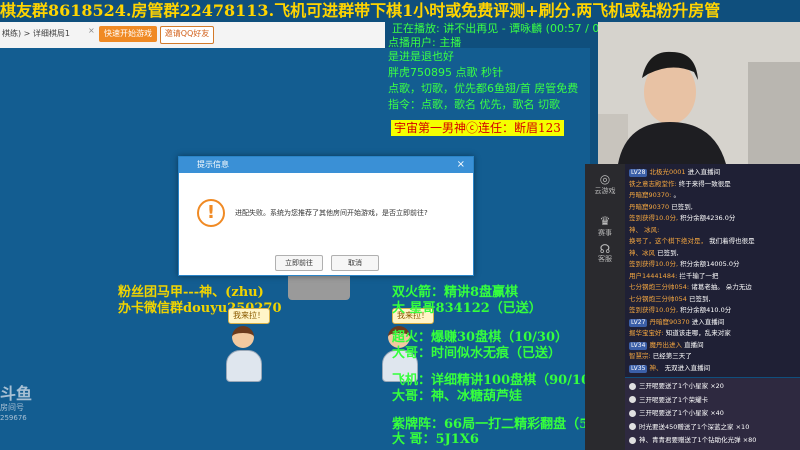 Image resolution: width=800 pixels, height=450 pixels. Describe the element at coordinates (299, 263) in the screenshot. I see `go-now-button: 立即前往` at that location.